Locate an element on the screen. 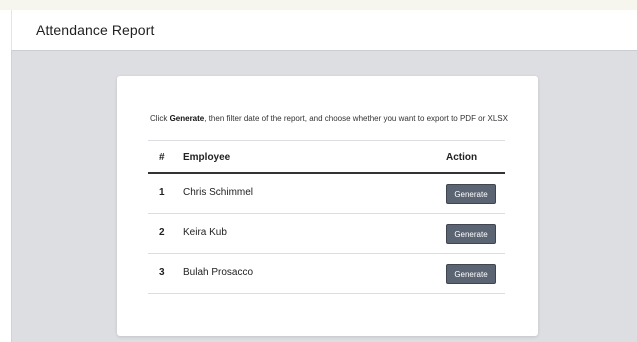  row-number: 3 is located at coordinates (162, 272).